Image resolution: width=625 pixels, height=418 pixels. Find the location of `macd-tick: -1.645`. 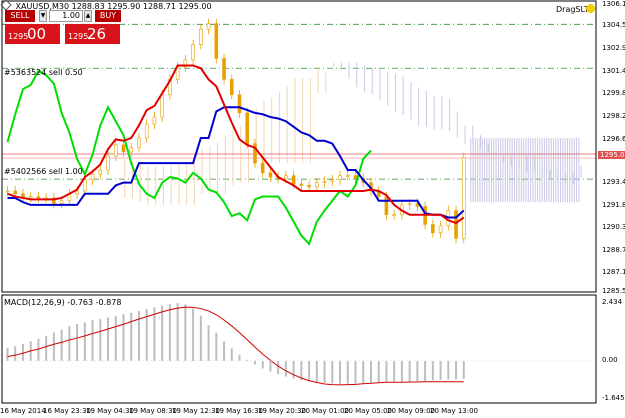

macd-tick: -1.645 is located at coordinates (613, 398).